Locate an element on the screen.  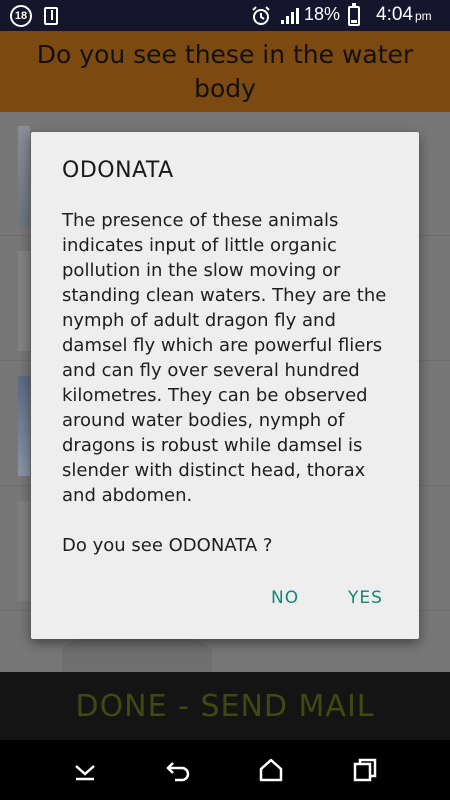
clock: 4:04 pm is located at coordinates (404, 15).